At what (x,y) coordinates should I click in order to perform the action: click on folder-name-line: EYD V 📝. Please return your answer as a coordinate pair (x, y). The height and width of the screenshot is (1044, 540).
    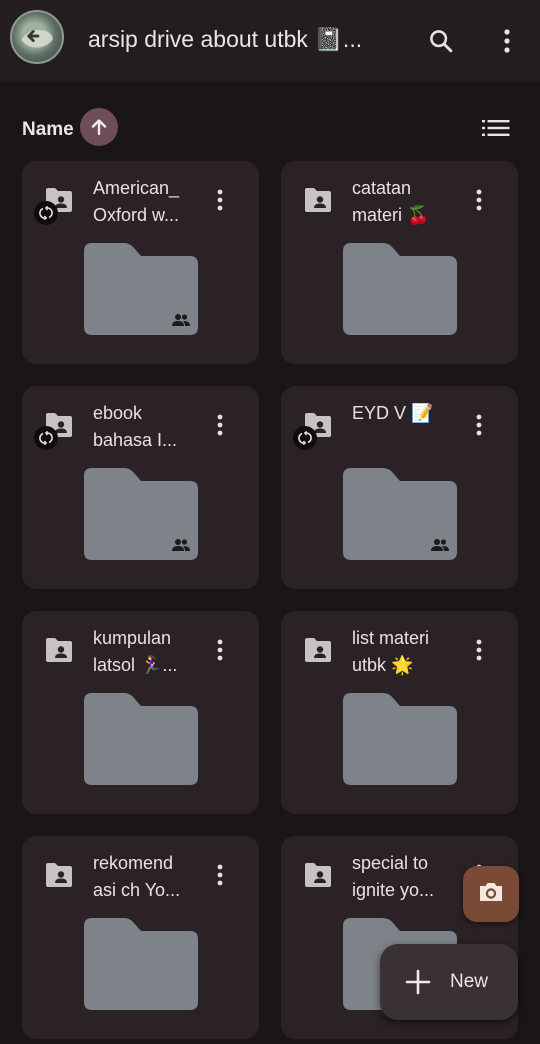
    Looking at the image, I should click on (393, 413).